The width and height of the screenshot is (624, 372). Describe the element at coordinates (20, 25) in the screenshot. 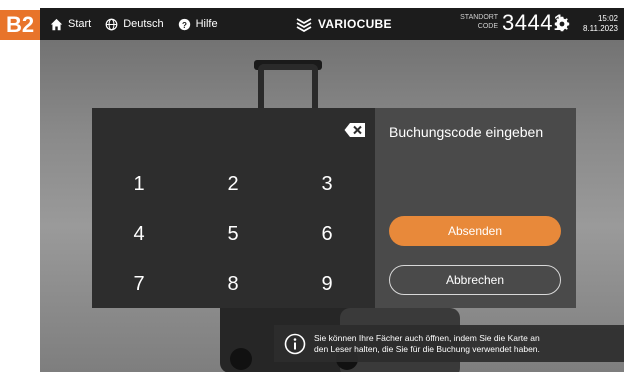

I see `step-badge: B2` at that location.